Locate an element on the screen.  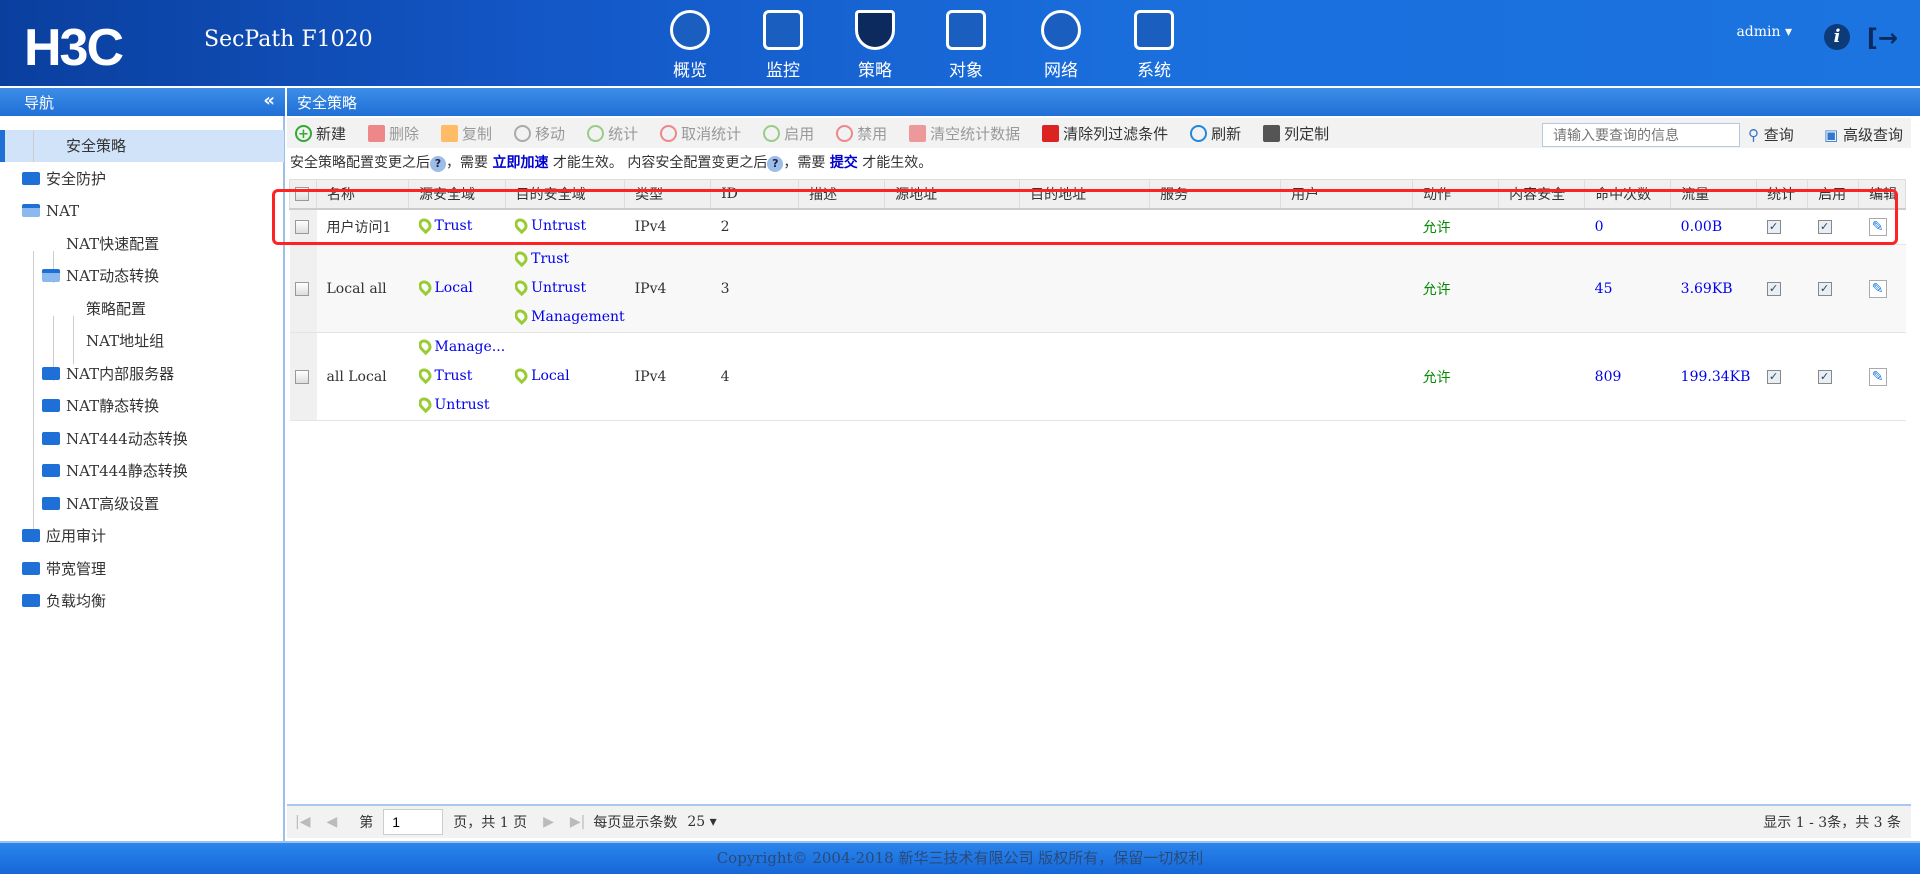
toolbar-button: 统计 is located at coordinates (612, 133).